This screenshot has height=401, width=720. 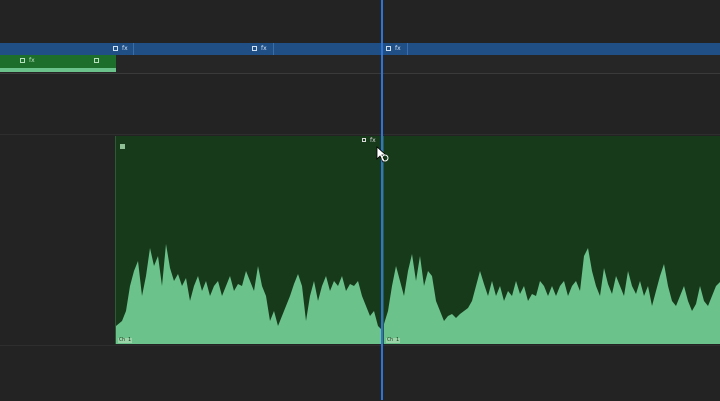 I want to click on timeline-bottom-area, so click(x=360, y=373).